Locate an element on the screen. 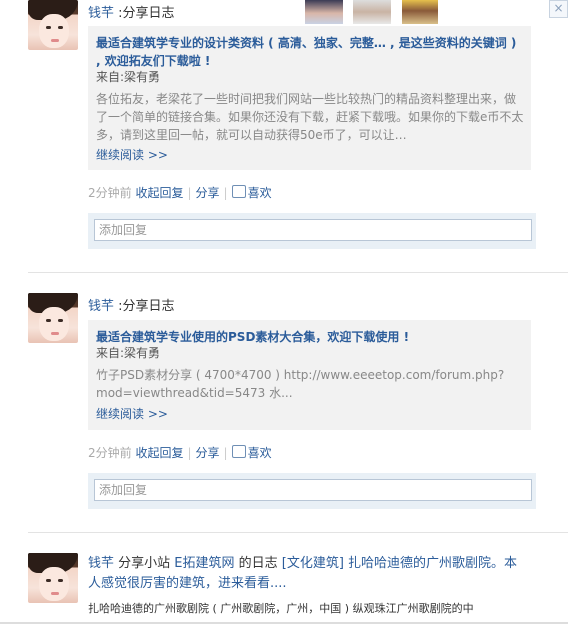 This screenshot has height=624, width=568. action-text: 分享小站 is located at coordinates (144, 563).